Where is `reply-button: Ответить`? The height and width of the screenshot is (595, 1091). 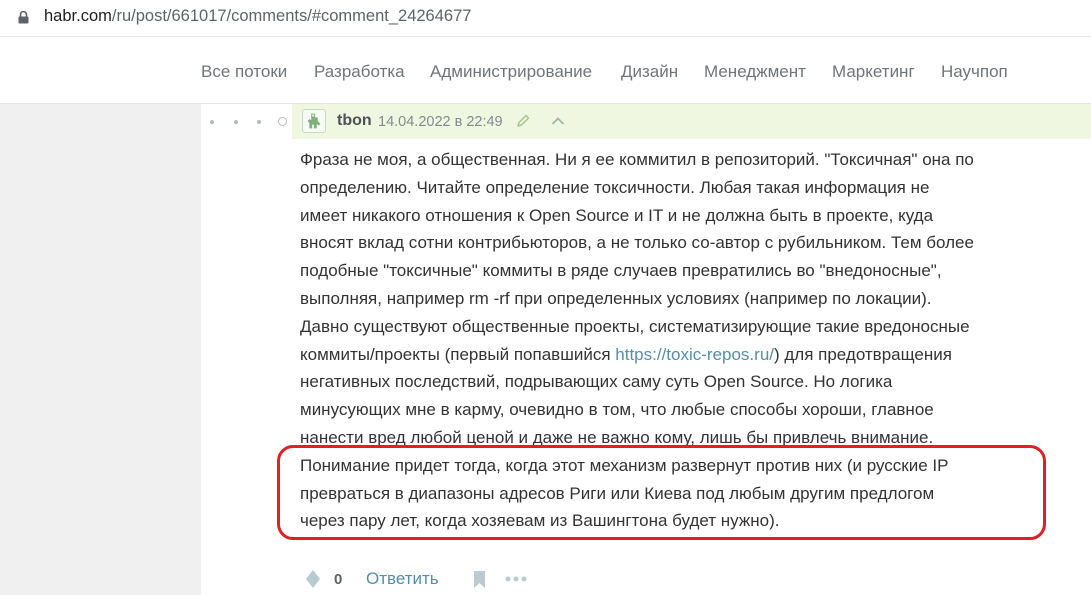
reply-button: Ответить is located at coordinates (402, 579).